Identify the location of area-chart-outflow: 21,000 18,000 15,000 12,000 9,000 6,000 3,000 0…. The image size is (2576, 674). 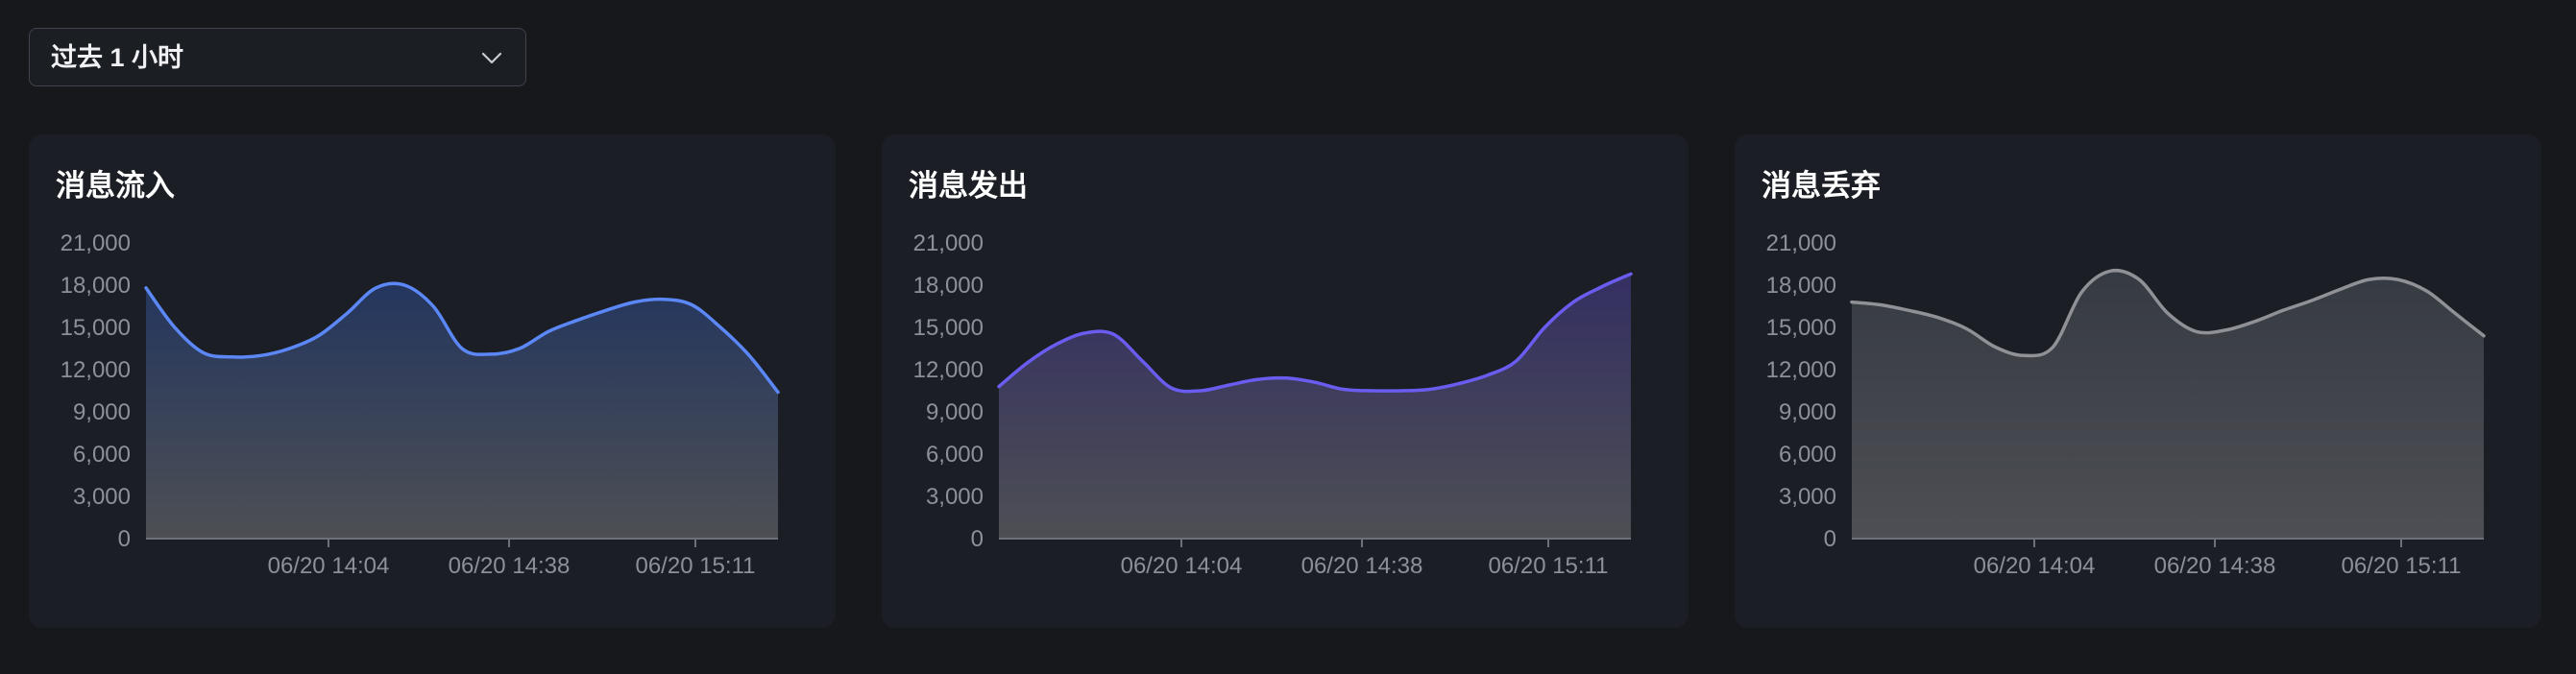
(1273, 405).